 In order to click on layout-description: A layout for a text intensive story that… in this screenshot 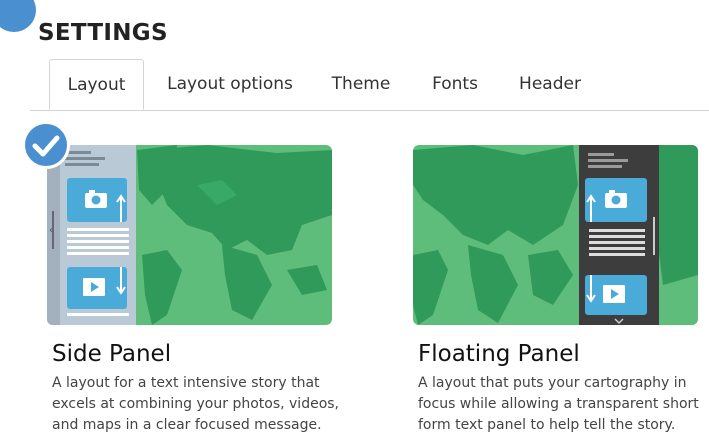, I will do `click(196, 404)`.